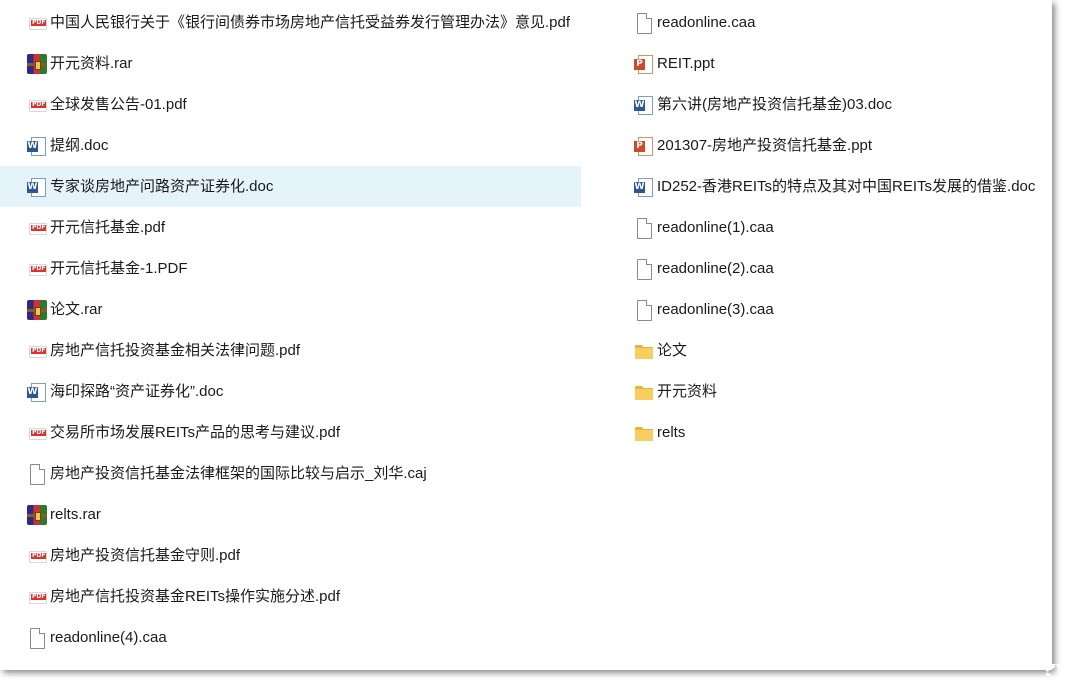 The image size is (1068, 686). What do you see at coordinates (706, 22) in the screenshot?
I see `file-name: readonline.caa` at bounding box center [706, 22].